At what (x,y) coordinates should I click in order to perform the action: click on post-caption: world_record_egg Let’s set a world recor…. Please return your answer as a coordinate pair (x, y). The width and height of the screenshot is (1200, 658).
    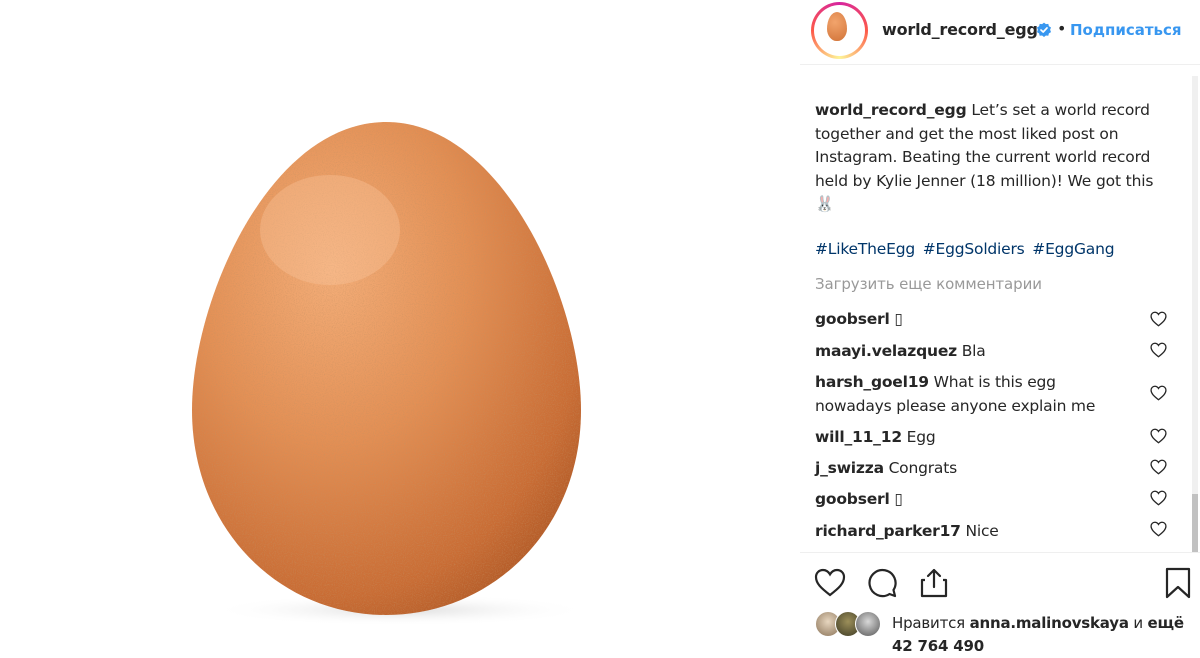
    Looking at the image, I should click on (985, 158).